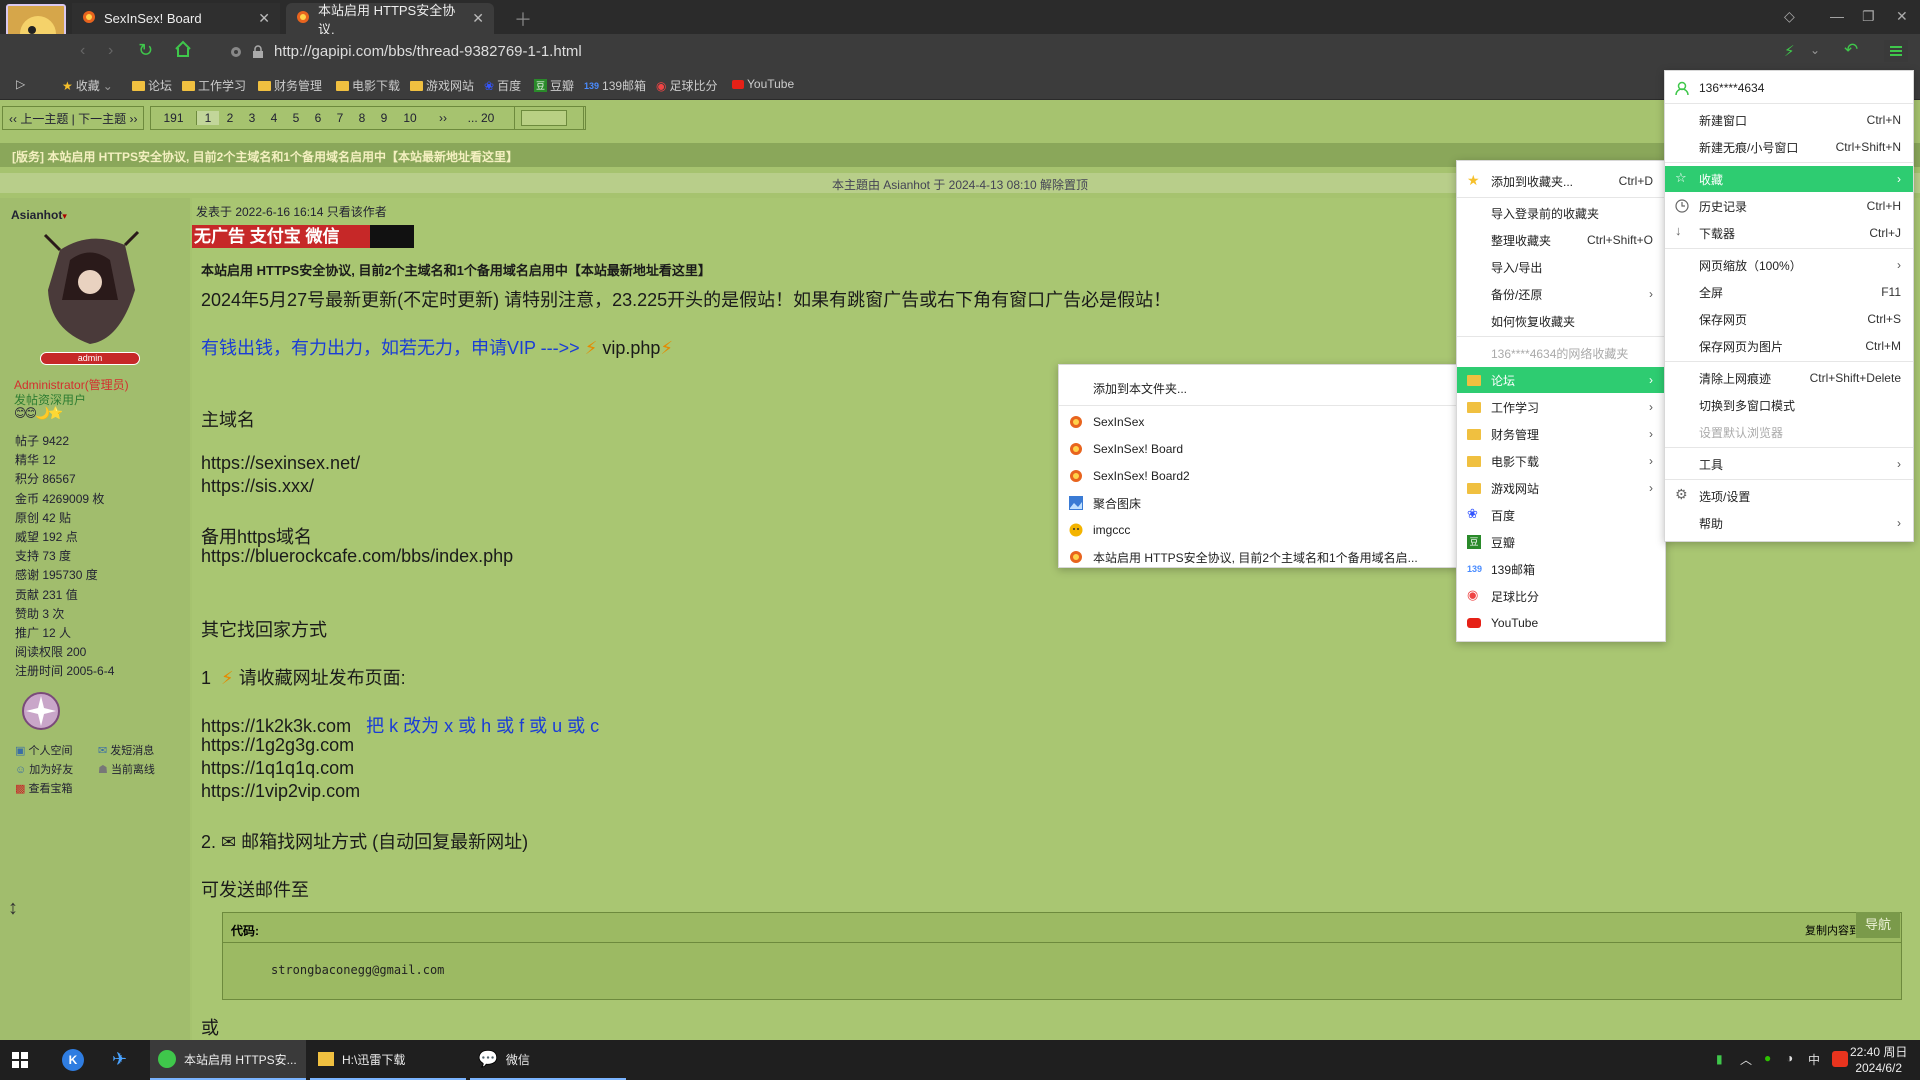 The width and height of the screenshot is (1920, 1080). I want to click on organize-favorites-item: 整理收藏夹 Ctrl+Shift+O, so click(1561, 240).